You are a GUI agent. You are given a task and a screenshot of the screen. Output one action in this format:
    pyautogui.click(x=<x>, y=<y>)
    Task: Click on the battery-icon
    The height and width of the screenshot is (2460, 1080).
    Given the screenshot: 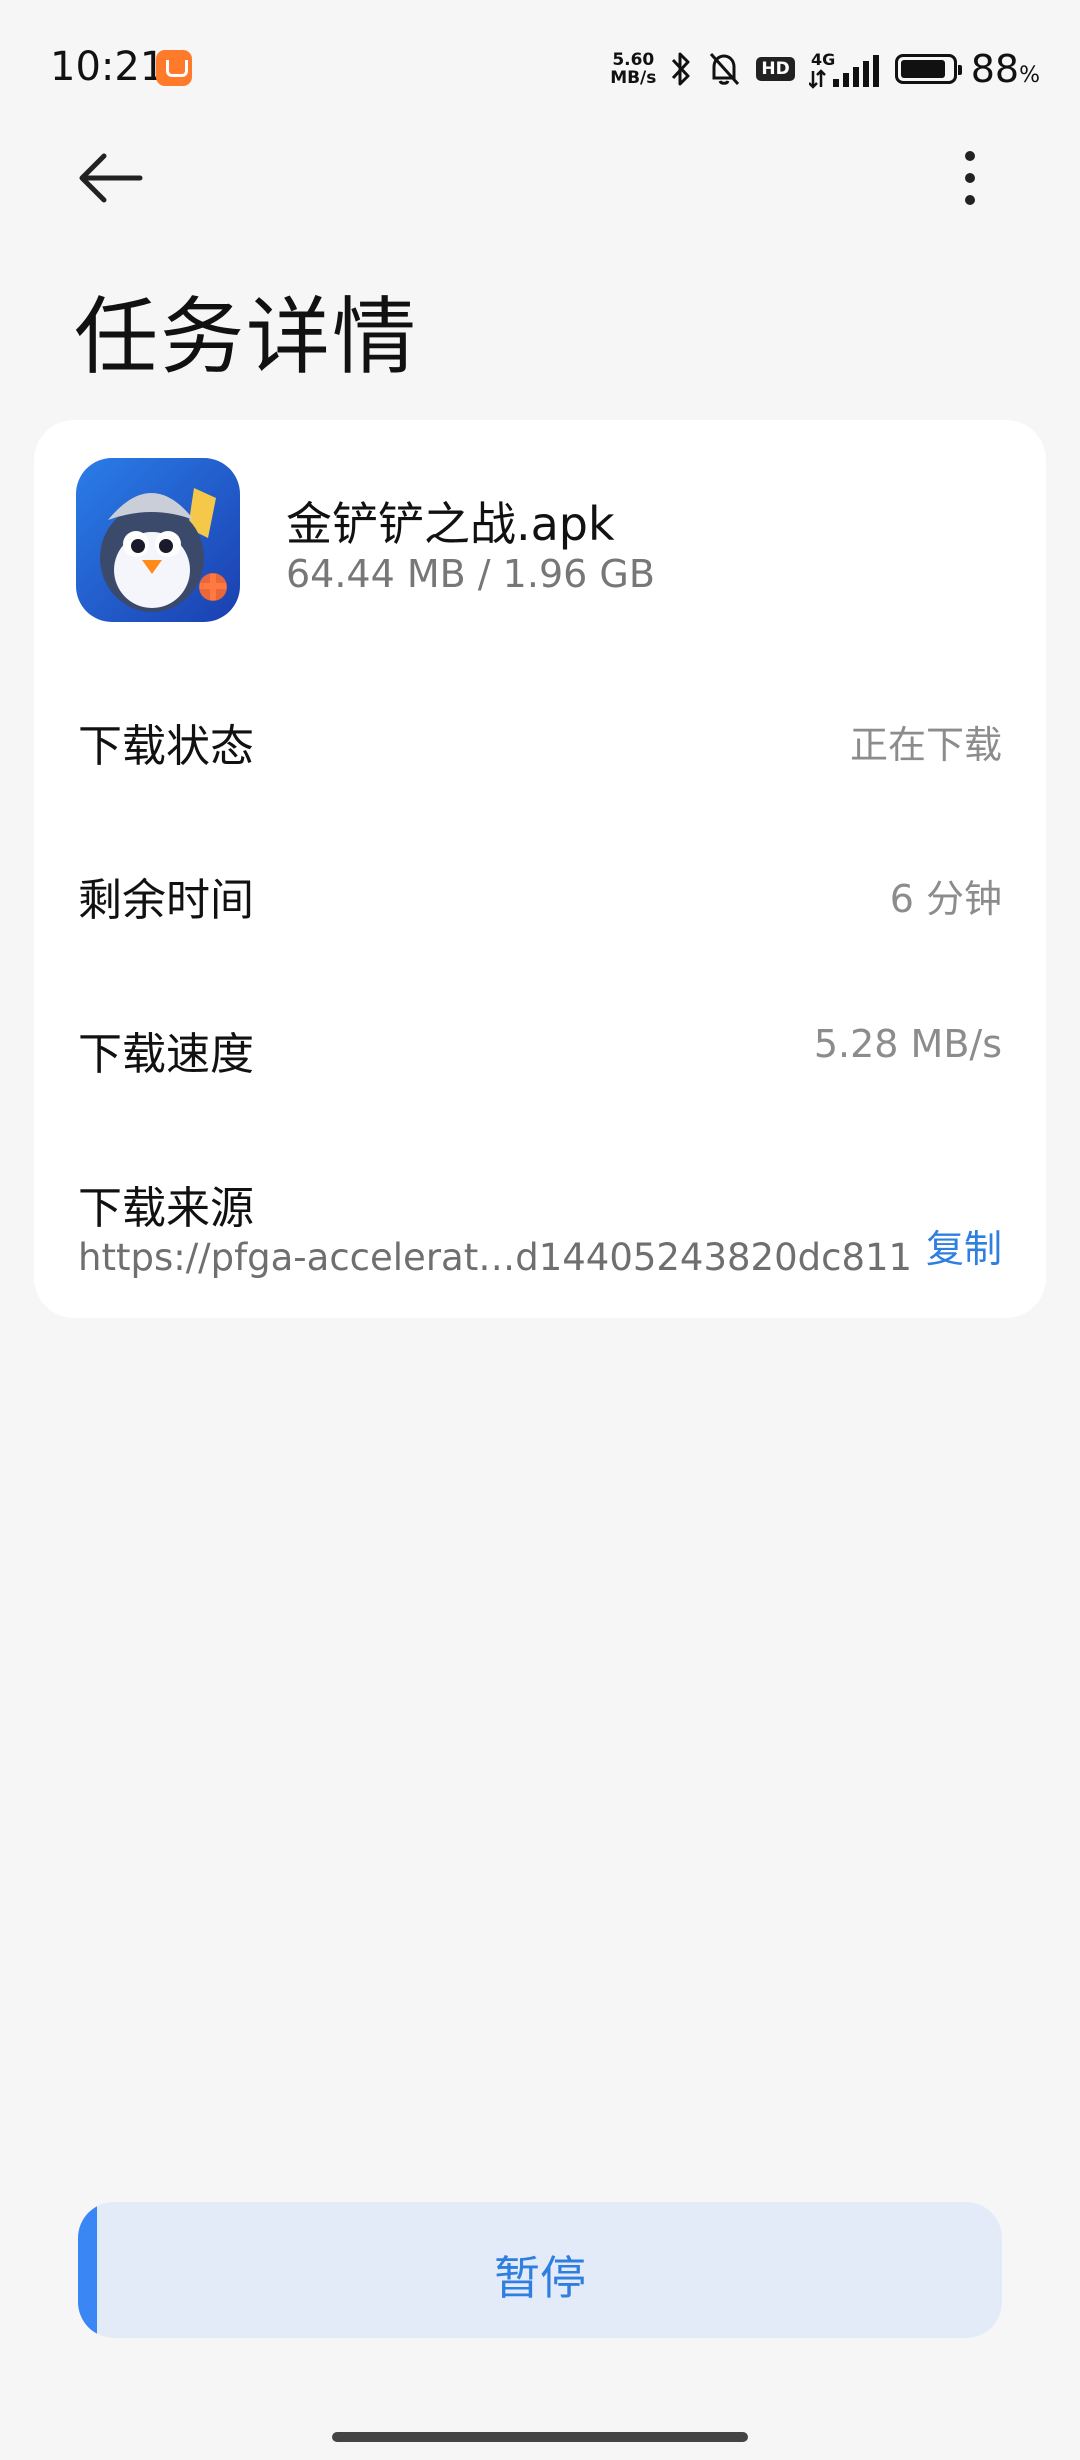 What is the action you would take?
    pyautogui.click(x=928, y=69)
    